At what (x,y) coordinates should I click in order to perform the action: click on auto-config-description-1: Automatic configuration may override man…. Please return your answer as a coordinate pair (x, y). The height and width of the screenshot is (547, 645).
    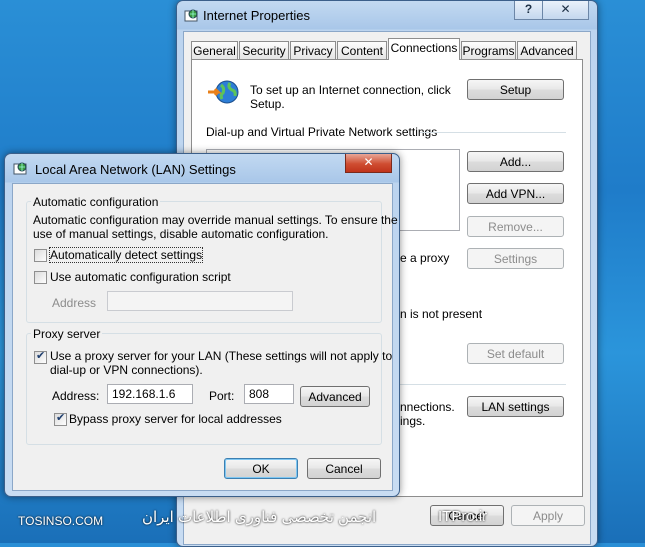
    Looking at the image, I should click on (215, 220).